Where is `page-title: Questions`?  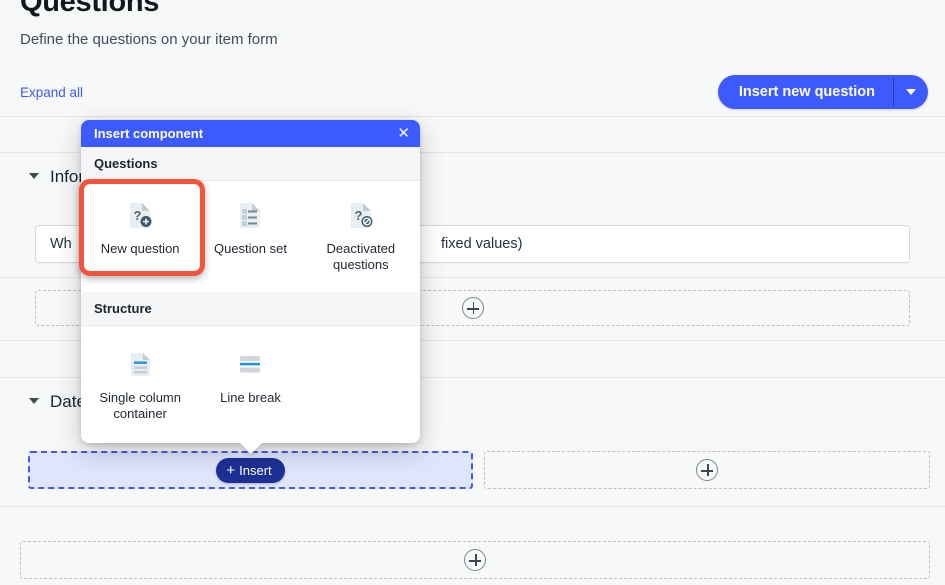 page-title: Questions is located at coordinates (90, 9).